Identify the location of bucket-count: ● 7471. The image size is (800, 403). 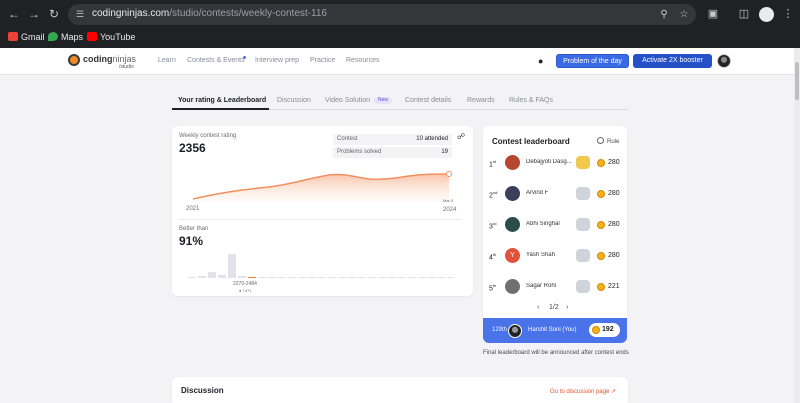
(245, 290).